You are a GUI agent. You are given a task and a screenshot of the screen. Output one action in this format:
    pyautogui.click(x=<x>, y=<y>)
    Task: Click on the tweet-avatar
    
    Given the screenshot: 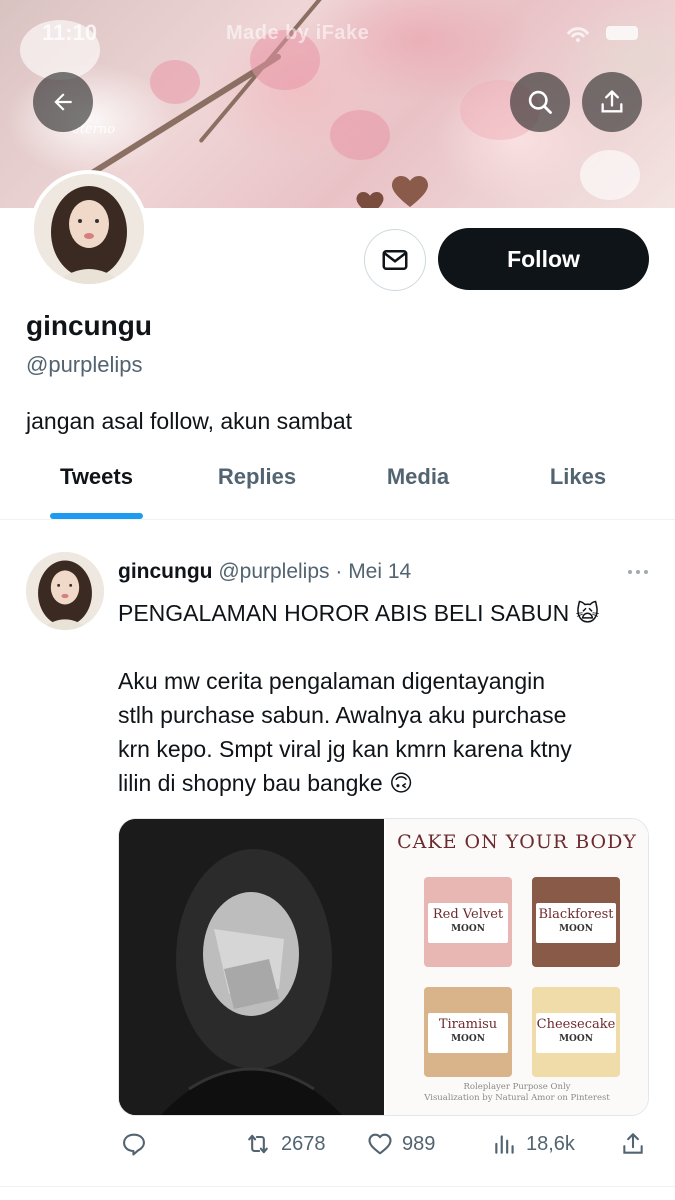 What is the action you would take?
    pyautogui.click(x=65, y=591)
    